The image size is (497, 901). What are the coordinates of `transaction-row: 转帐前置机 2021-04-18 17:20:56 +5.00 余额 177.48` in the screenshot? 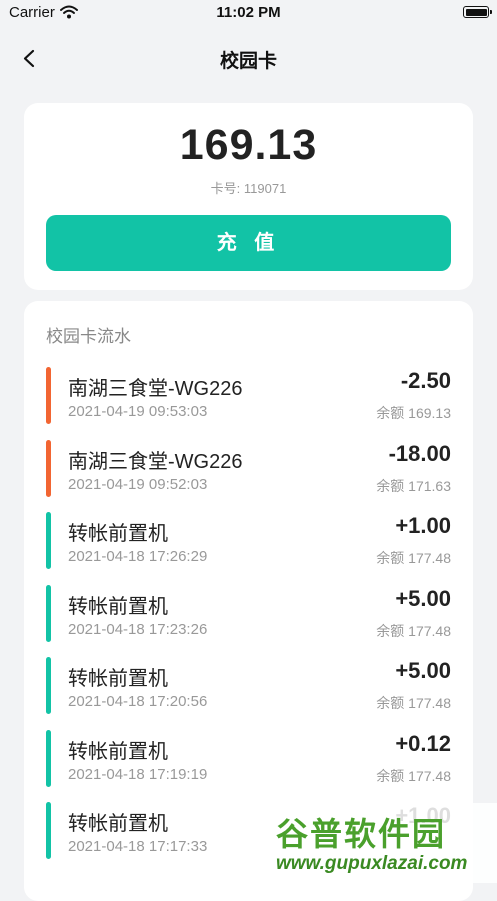 It's located at (248, 686).